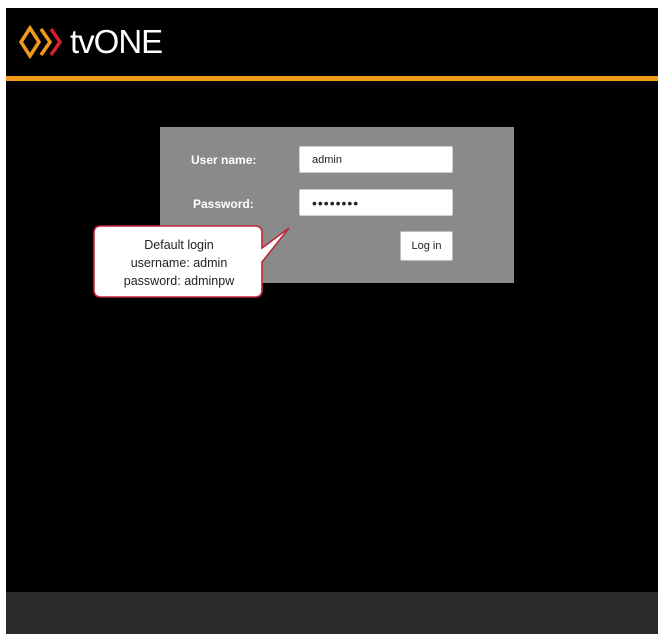  I want to click on password-input, so click(376, 202).